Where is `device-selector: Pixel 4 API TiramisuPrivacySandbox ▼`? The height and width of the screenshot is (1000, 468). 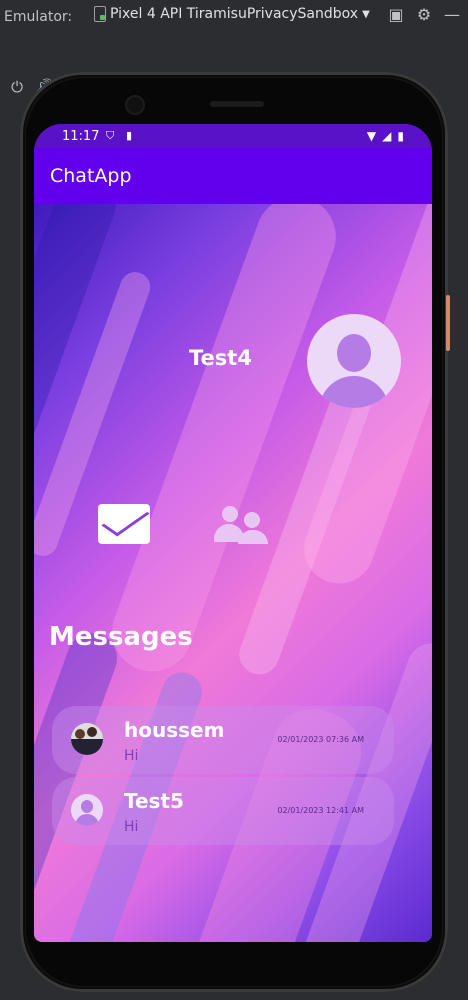 device-selector: Pixel 4 API TiramisuPrivacySandbox ▼ is located at coordinates (232, 14).